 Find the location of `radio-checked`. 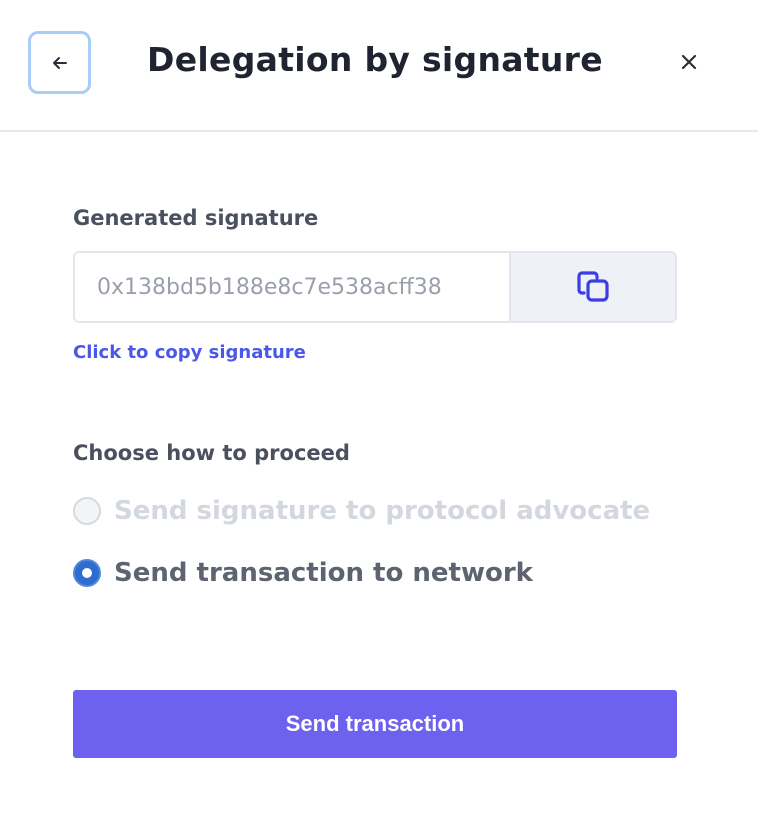

radio-checked is located at coordinates (87, 573).